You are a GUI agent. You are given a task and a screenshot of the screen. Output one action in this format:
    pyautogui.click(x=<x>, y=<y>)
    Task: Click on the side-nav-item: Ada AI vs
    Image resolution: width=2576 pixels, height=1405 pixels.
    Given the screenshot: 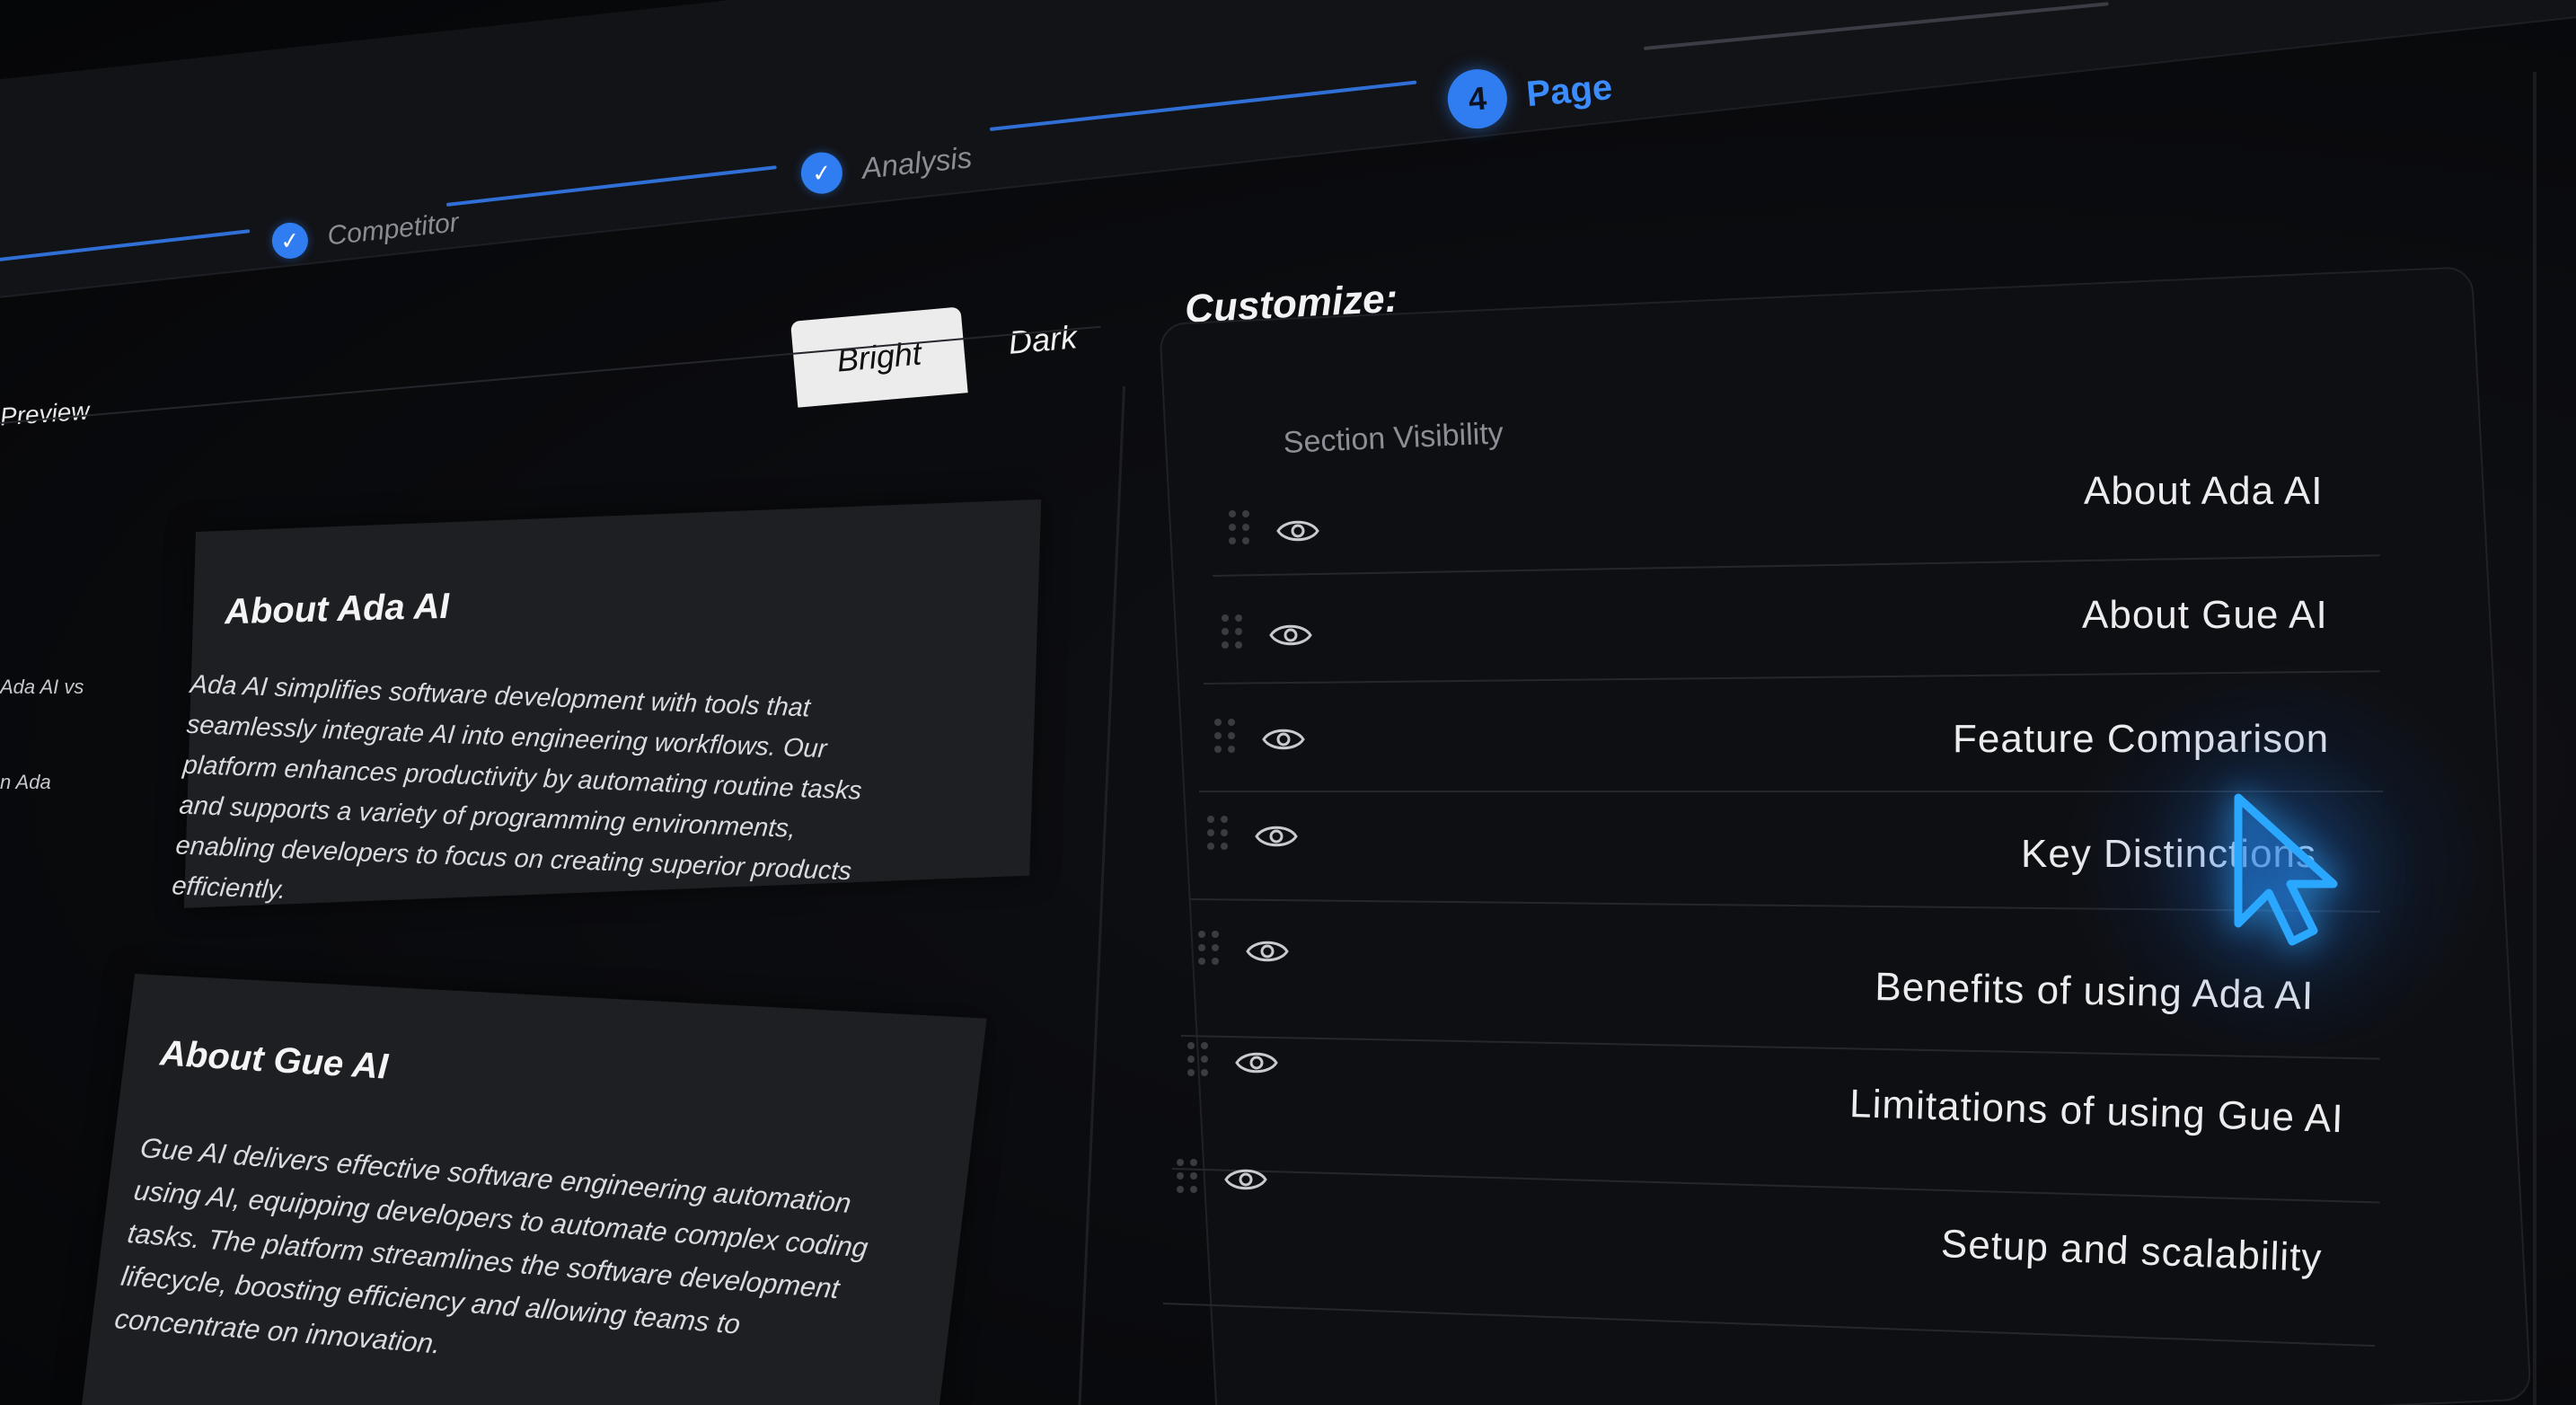 What is the action you would take?
    pyautogui.click(x=42, y=687)
    